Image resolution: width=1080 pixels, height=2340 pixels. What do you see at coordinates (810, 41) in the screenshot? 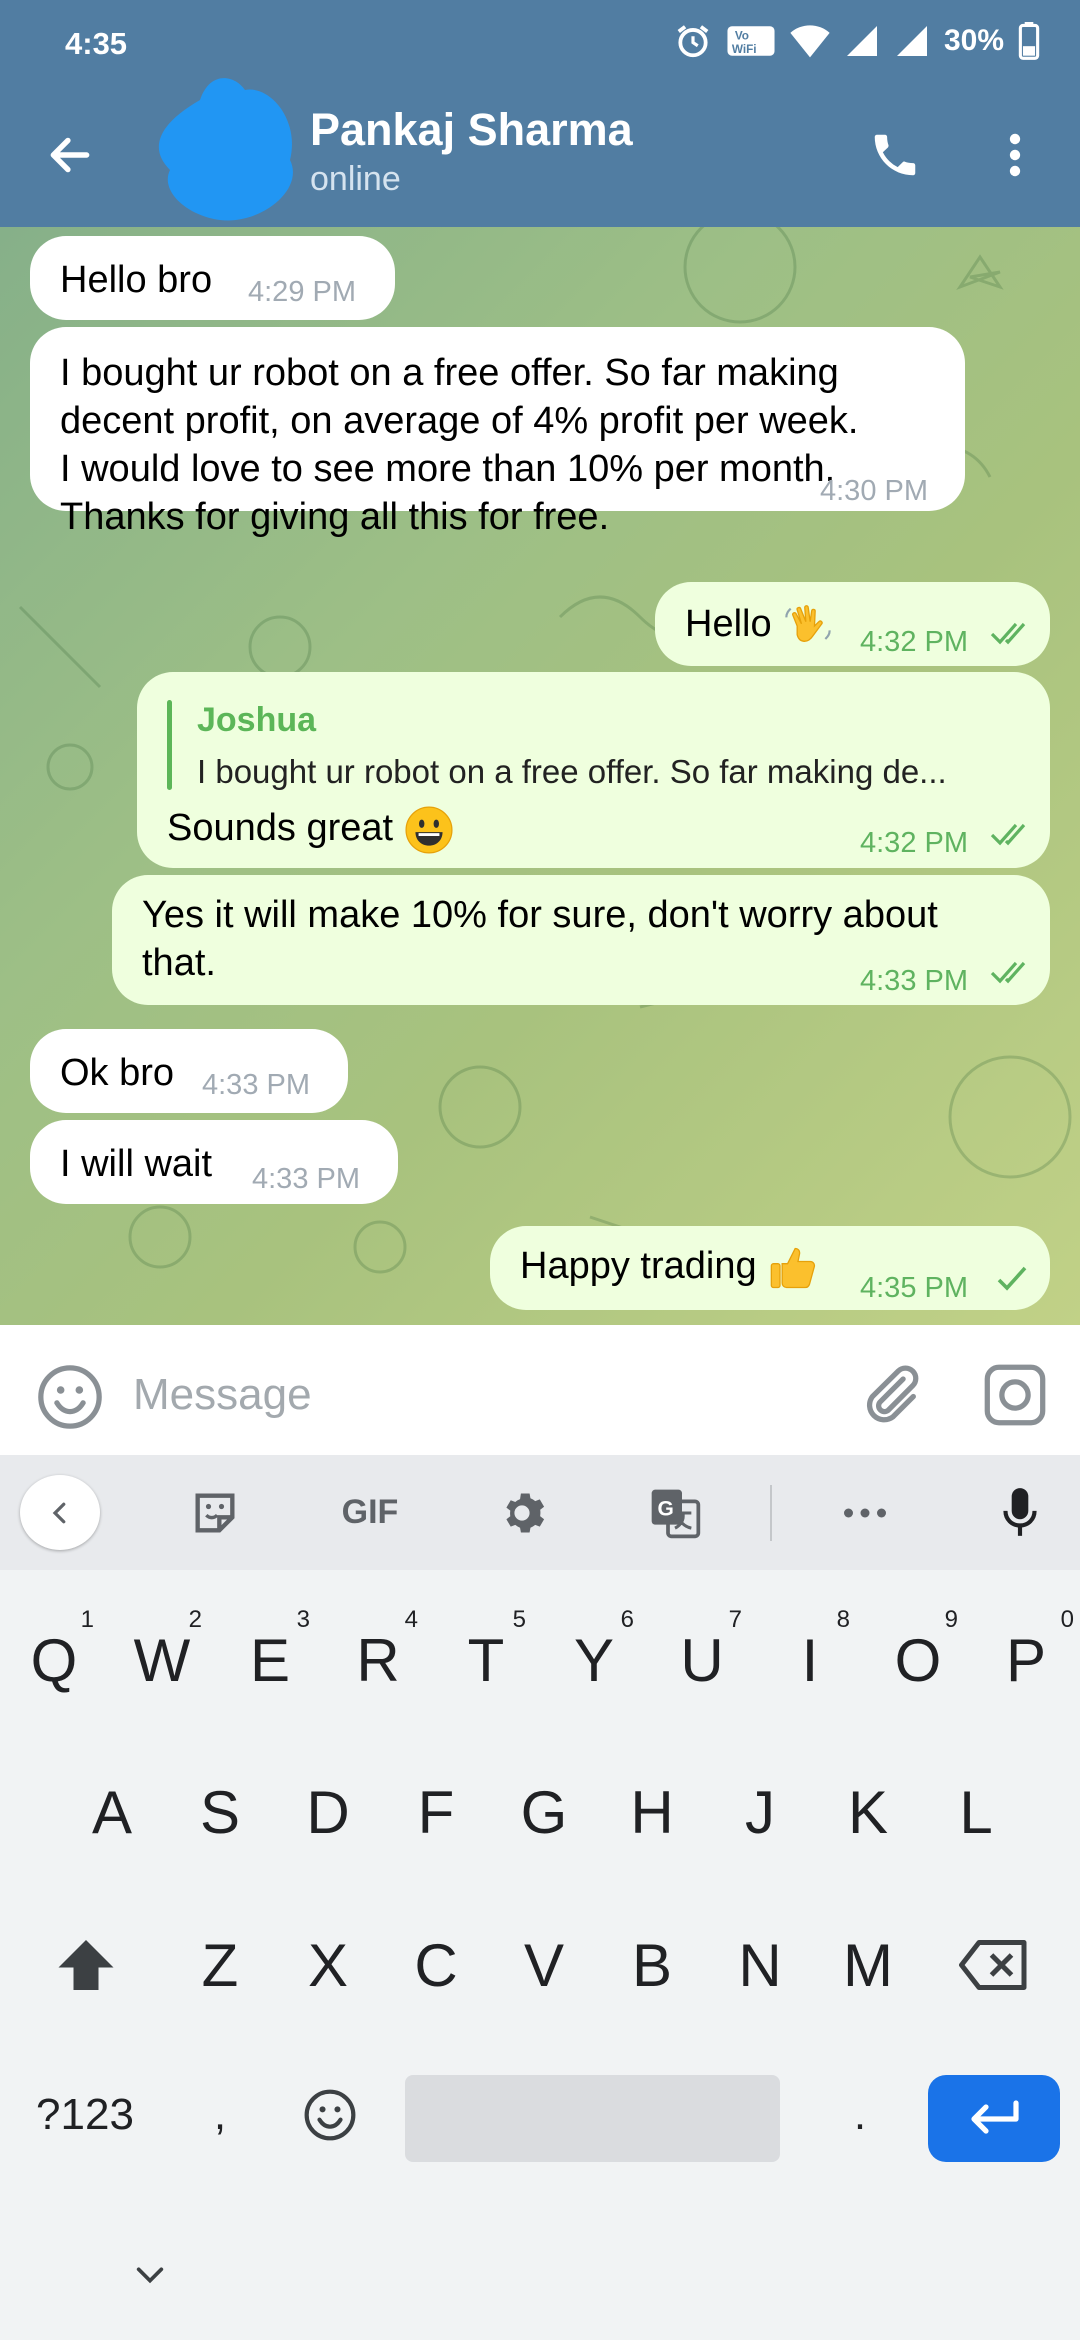
I see `wifi-icon` at bounding box center [810, 41].